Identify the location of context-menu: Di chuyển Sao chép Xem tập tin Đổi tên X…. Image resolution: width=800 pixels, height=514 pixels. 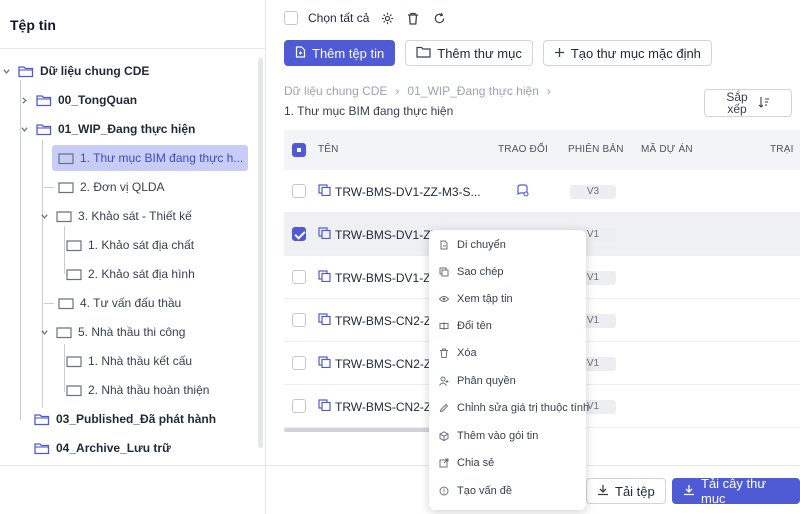
(509, 370).